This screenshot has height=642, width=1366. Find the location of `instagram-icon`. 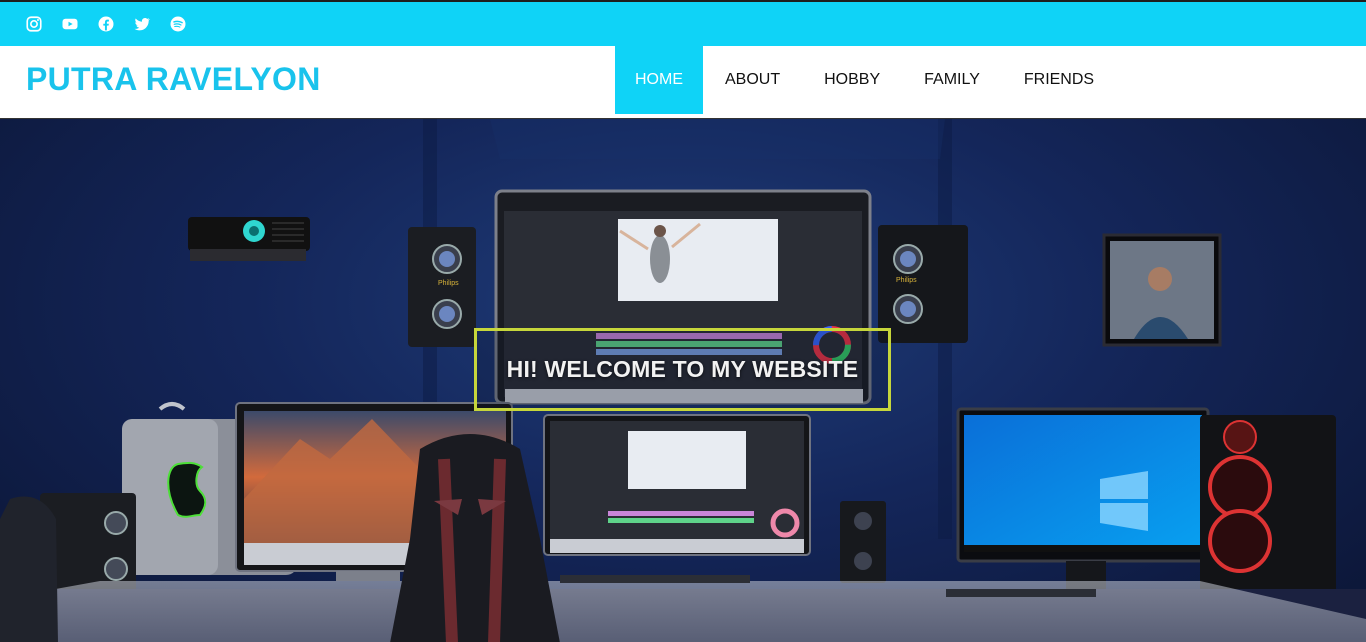

instagram-icon is located at coordinates (33, 24).